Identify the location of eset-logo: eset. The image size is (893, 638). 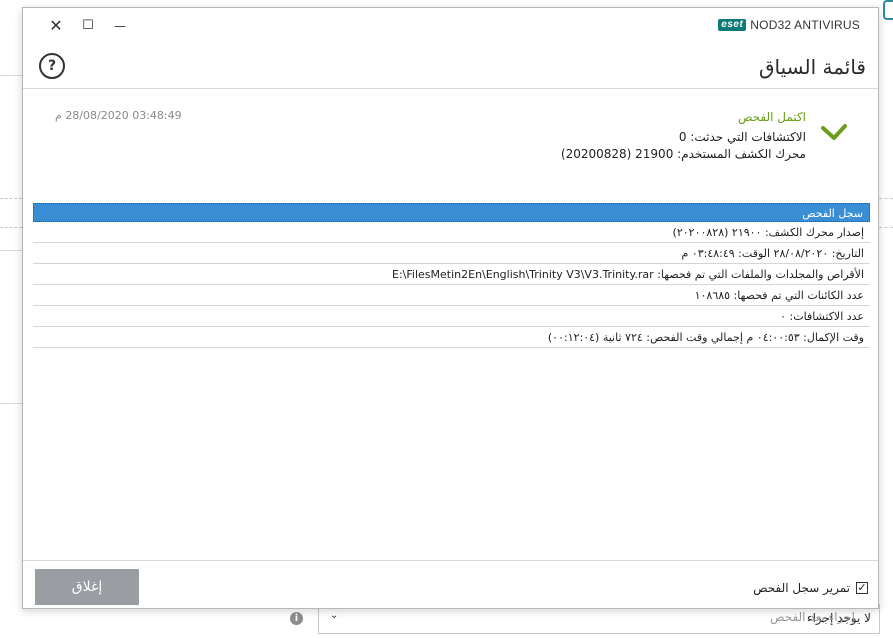
(732, 25).